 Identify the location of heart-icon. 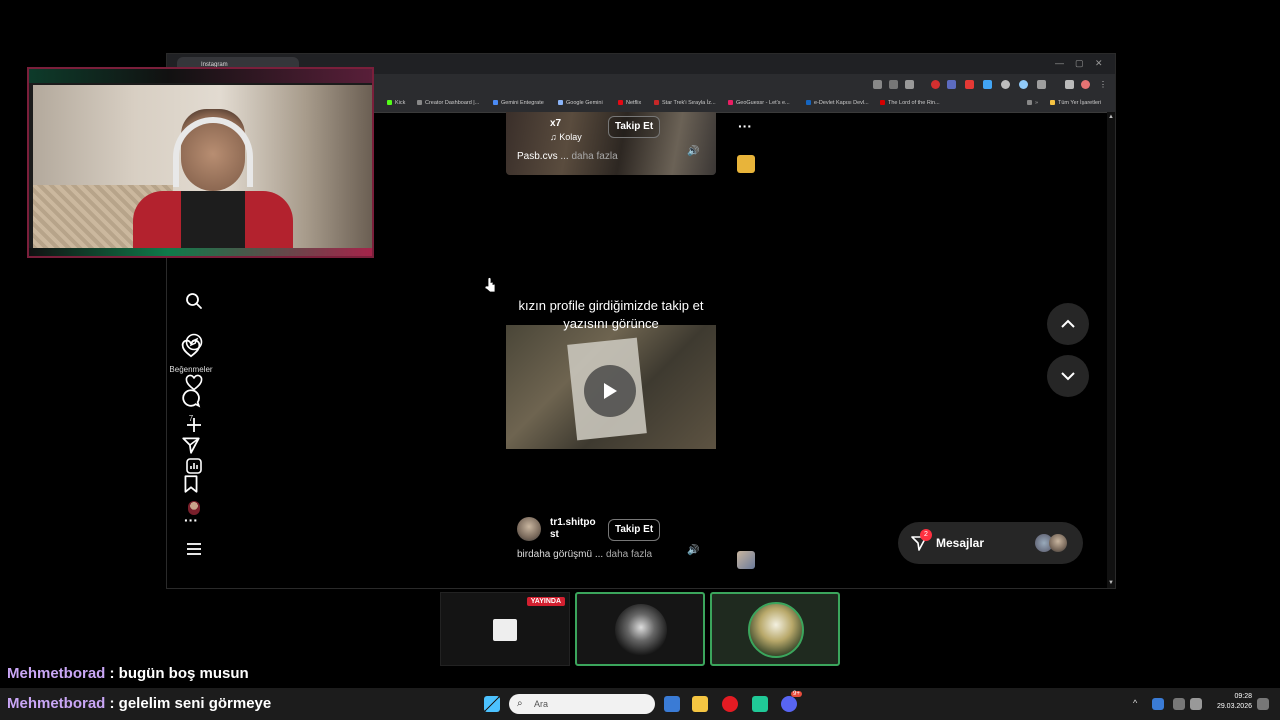
(191, 348).